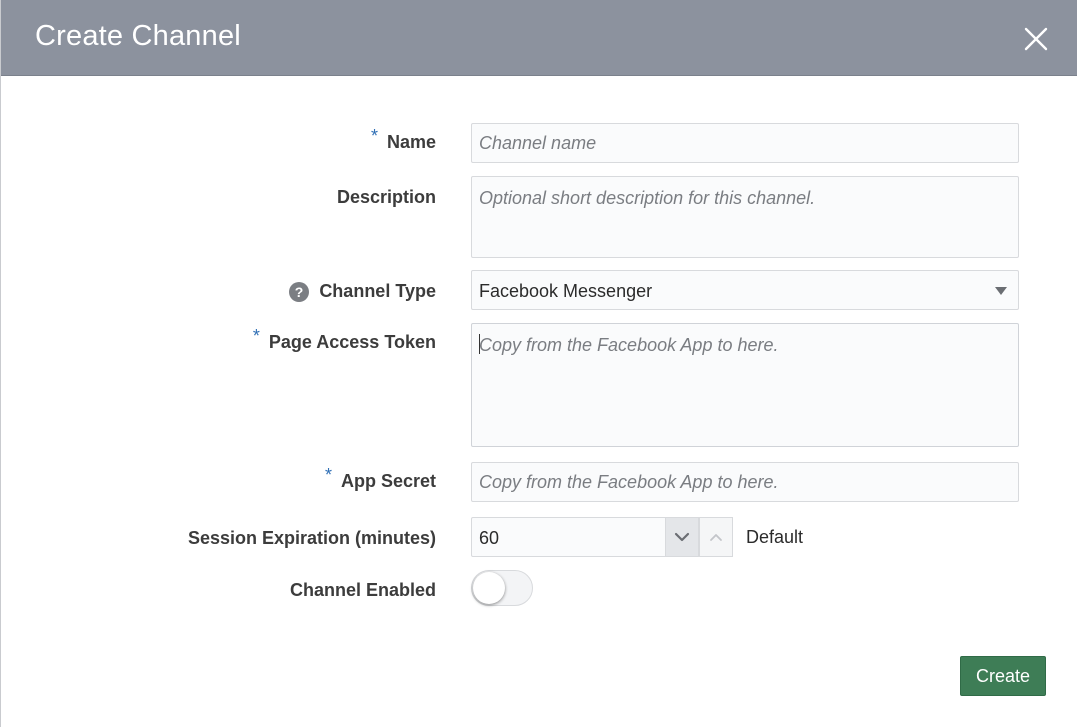 The image size is (1077, 727). I want to click on chevron-up-icon, so click(716, 537).